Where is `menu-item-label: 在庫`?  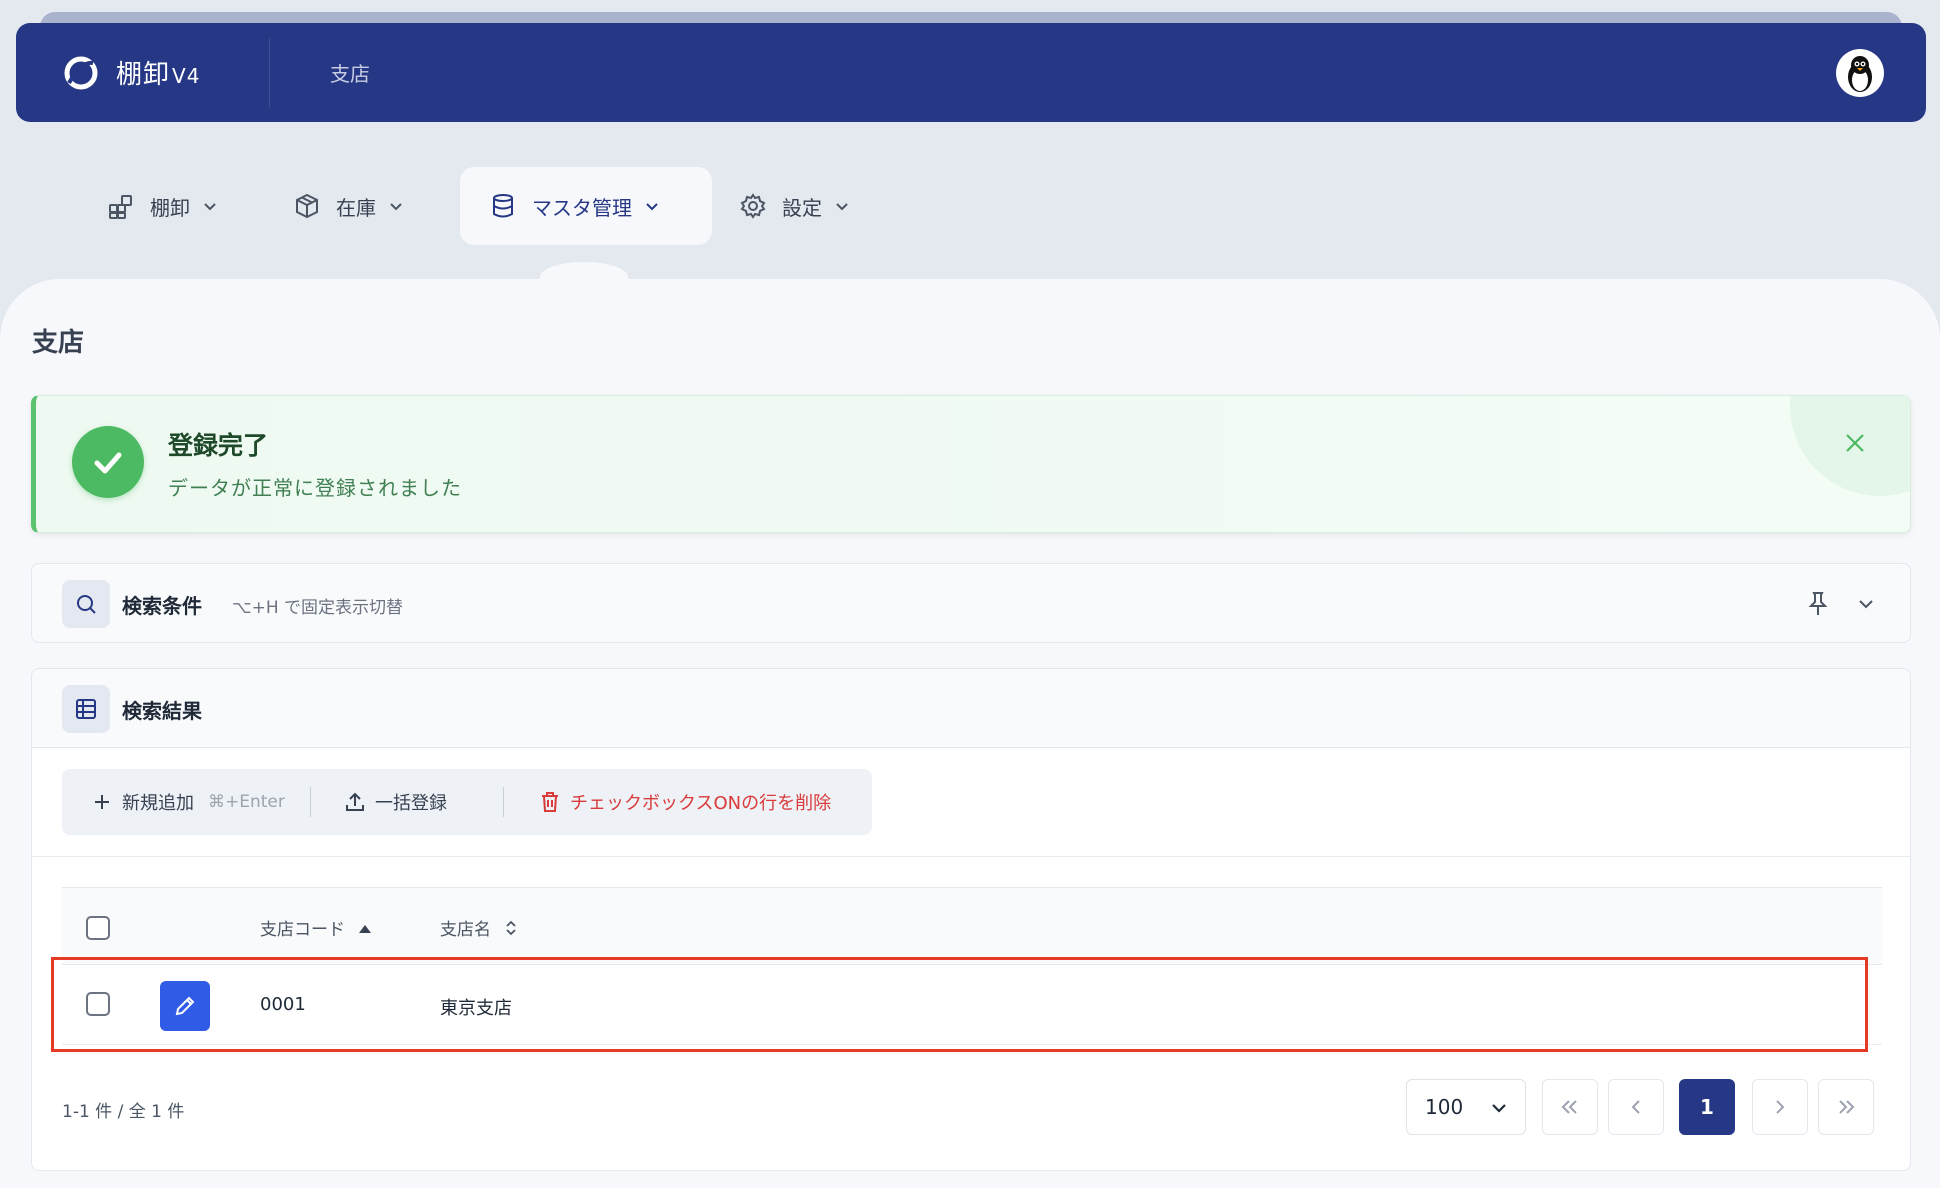
menu-item-label: 在庫 is located at coordinates (356, 207).